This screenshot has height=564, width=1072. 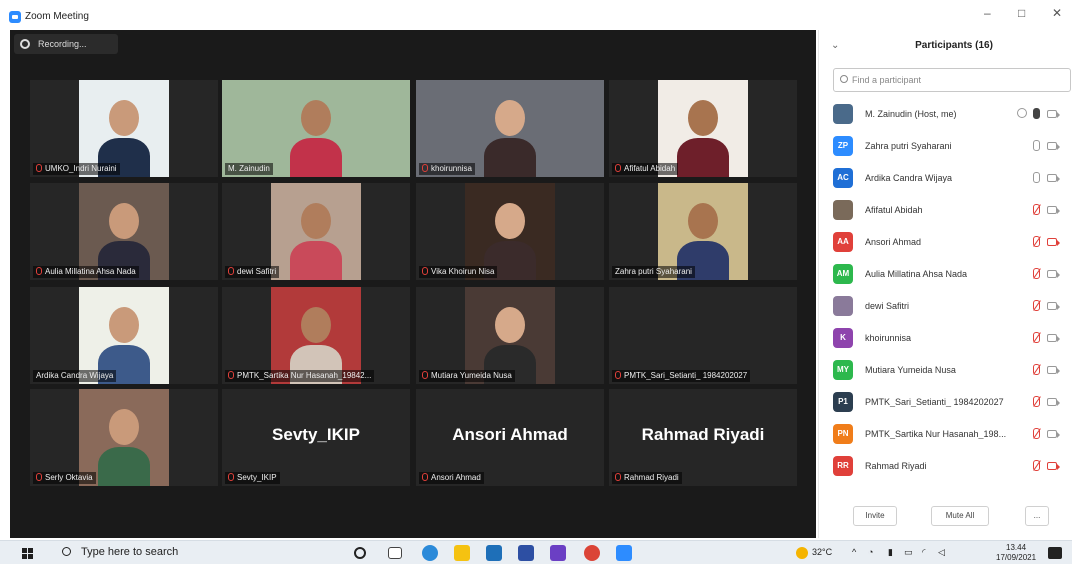 I want to click on tile-nameplate: Rahmad Riyadi, so click(x=647, y=478).